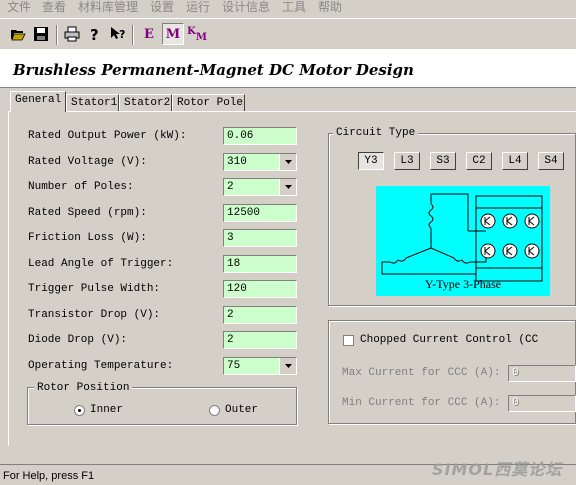  I want to click on chopped-current-checkbox, so click(348, 340).